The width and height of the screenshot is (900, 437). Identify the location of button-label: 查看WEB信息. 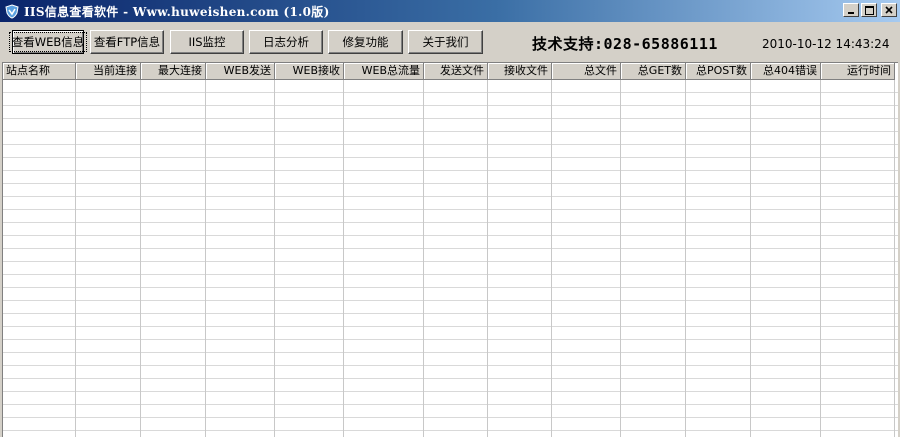
(48, 42).